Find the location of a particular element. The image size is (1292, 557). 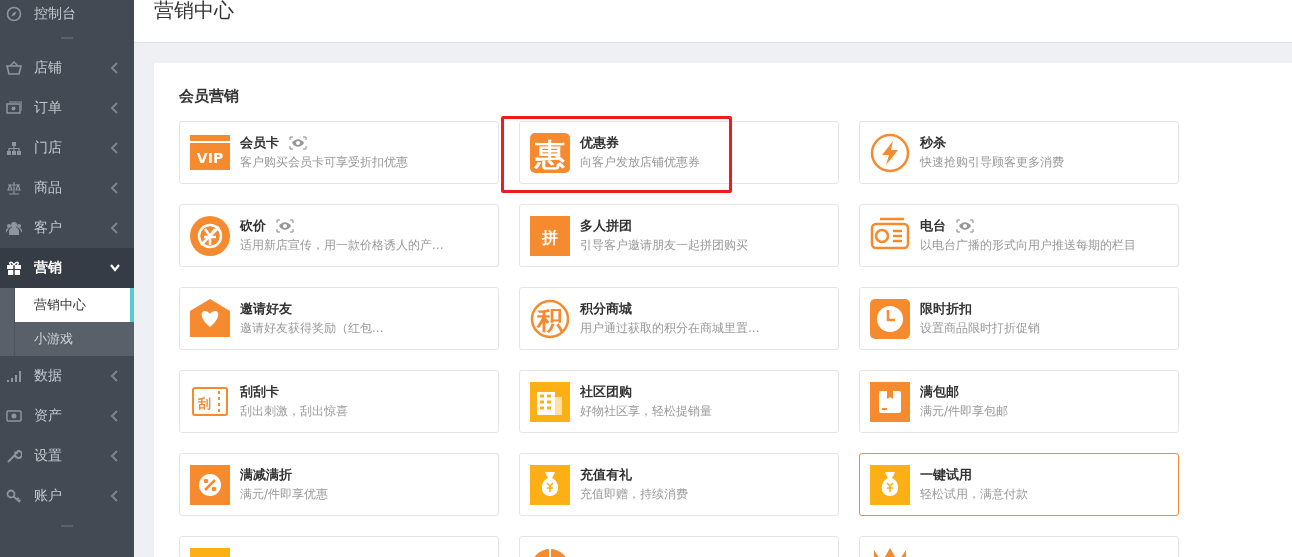

card-description: 快速抢购引导顾客更多消费 is located at coordinates (992, 162).